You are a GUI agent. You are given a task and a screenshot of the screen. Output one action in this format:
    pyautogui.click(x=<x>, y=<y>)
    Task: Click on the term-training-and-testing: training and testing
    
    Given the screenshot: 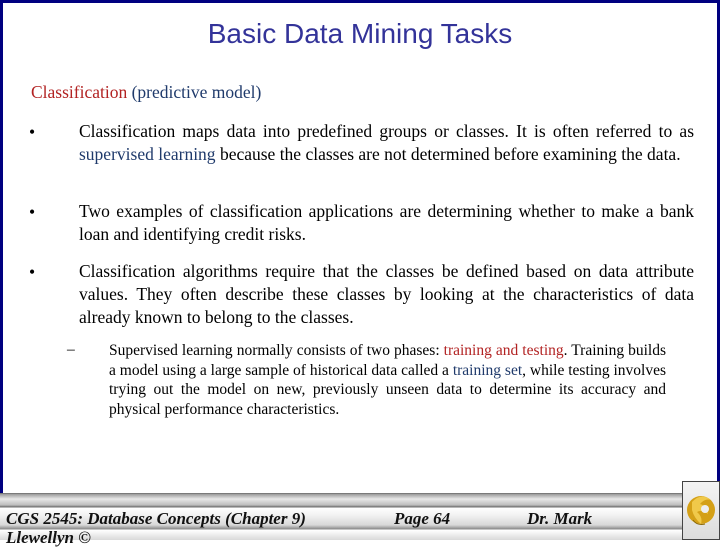 What is the action you would take?
    pyautogui.click(x=503, y=350)
    